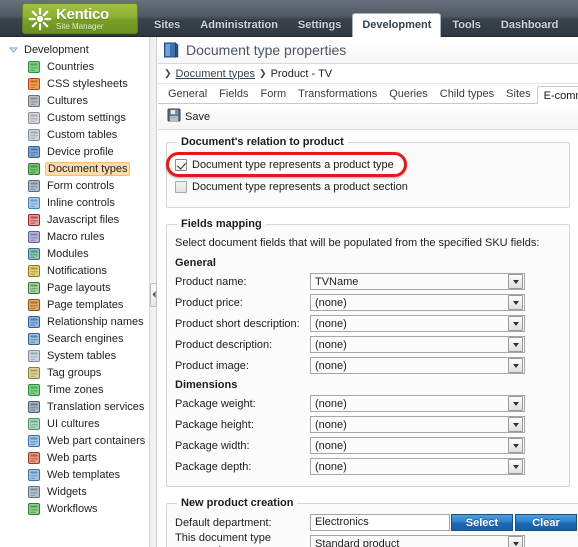 This screenshot has height=547, width=578. I want to click on mapping-field-label: Product image:, so click(212, 365).